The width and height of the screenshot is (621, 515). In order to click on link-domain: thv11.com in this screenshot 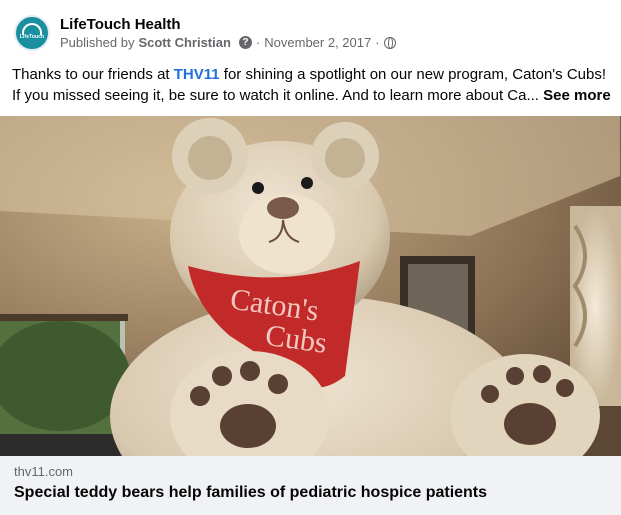, I will do `click(44, 471)`.